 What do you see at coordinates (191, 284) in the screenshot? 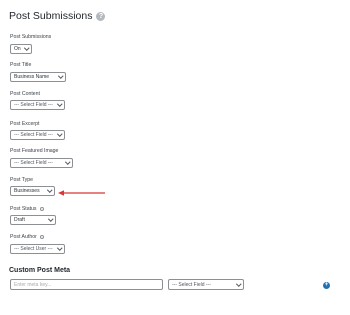
I see `meta-field-value: --- Select Field ---` at bounding box center [191, 284].